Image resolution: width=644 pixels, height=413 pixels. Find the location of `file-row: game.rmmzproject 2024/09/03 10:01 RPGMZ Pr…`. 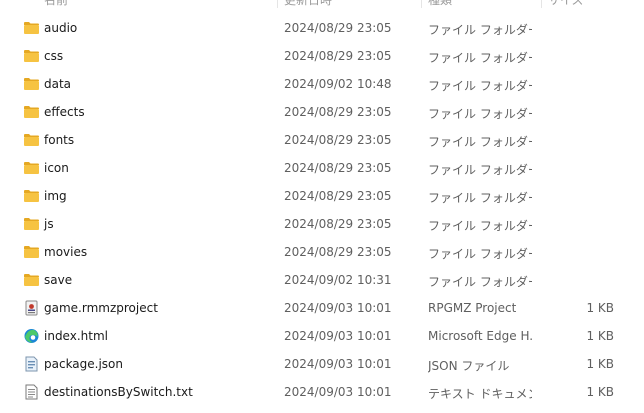

file-row: game.rmmzproject 2024/09/03 10:01 RPGMZ Pr… is located at coordinates (322, 308).